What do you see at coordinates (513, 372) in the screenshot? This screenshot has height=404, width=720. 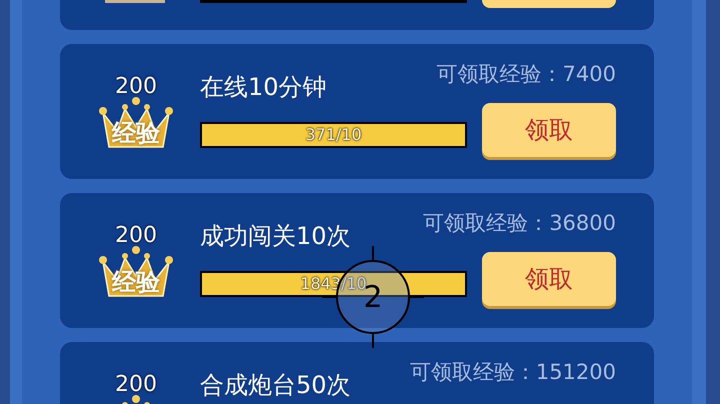 I see `reward-text: 可领取经验：151200` at bounding box center [513, 372].